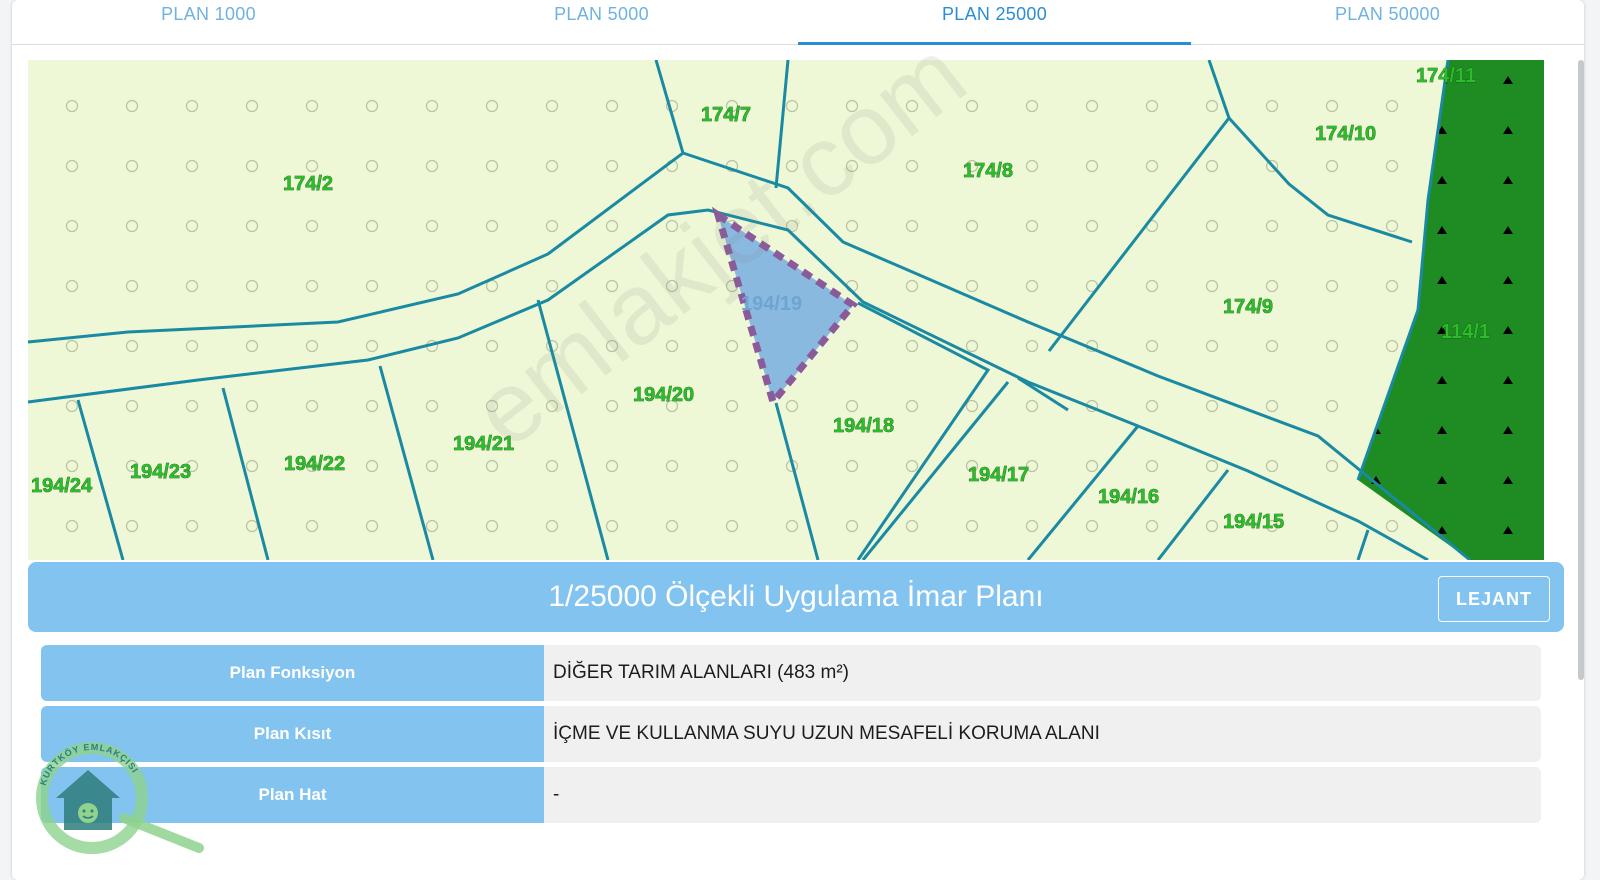 The height and width of the screenshot is (880, 1600). What do you see at coordinates (863, 426) in the screenshot?
I see `parcel-label-194-18: 194/18` at bounding box center [863, 426].